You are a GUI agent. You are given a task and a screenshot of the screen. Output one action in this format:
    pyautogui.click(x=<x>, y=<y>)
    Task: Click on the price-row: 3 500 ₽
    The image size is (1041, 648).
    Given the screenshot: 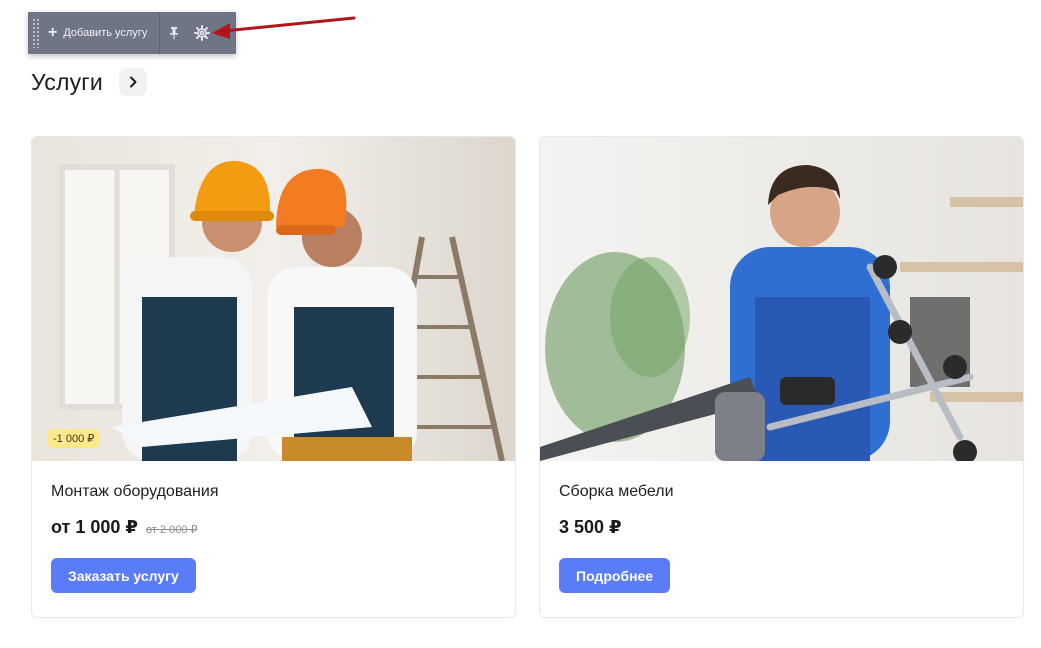 What is the action you would take?
    pyautogui.click(x=590, y=527)
    